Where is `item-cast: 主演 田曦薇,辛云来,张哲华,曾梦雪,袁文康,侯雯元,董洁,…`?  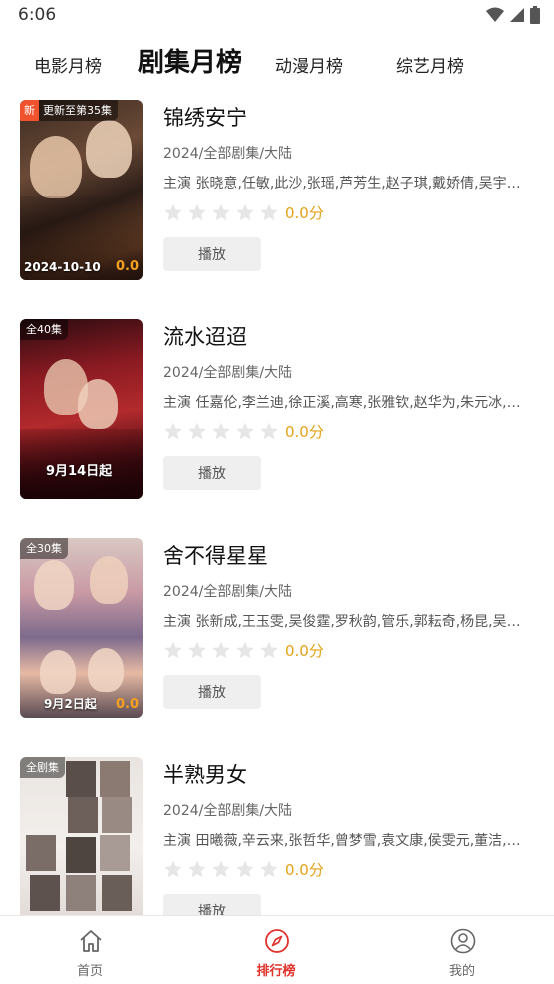
item-cast: 主演 田曦薇,辛云来,张哲华,曾梦雪,袁文康,侯雯元,董洁,… is located at coordinates (342, 841).